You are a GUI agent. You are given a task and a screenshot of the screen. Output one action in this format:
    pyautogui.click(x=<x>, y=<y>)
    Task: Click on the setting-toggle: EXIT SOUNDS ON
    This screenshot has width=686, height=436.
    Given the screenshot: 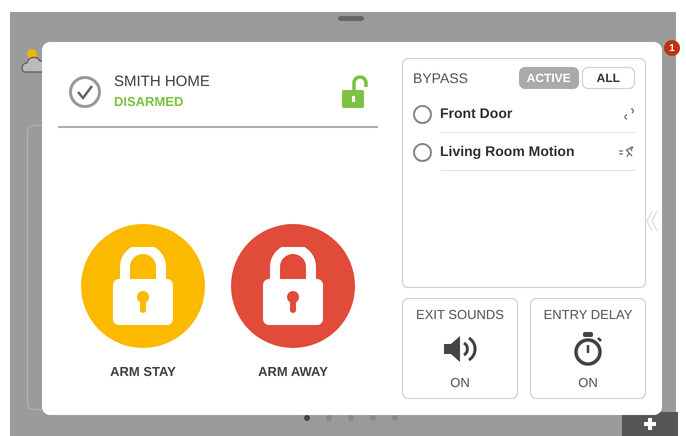 What is the action you would take?
    pyautogui.click(x=460, y=348)
    